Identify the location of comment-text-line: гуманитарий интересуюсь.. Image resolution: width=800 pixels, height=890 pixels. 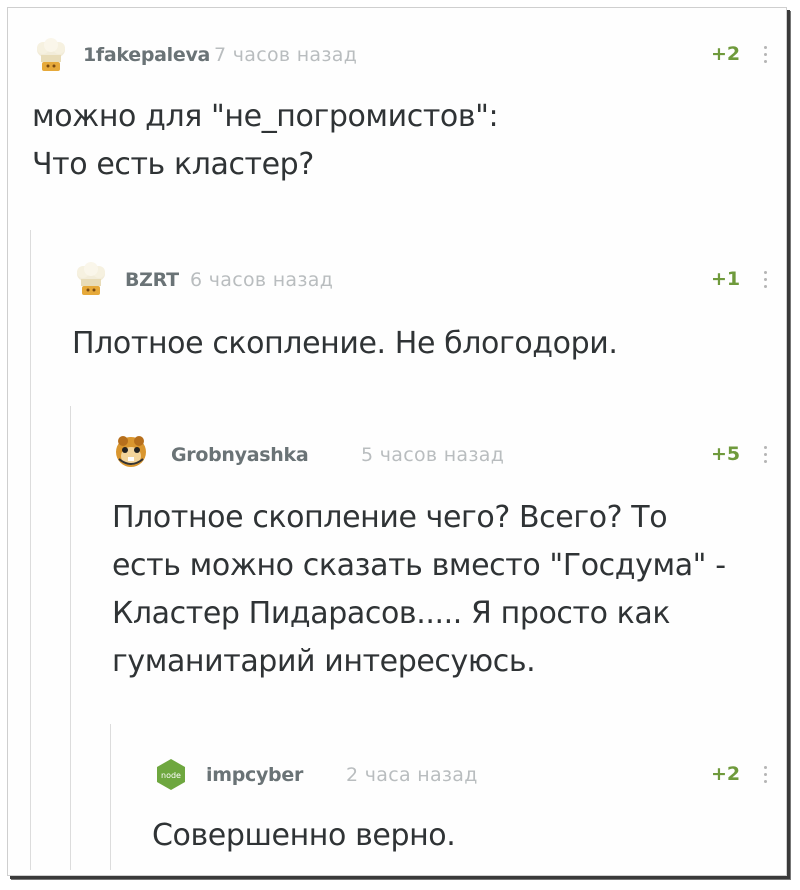
(324, 661).